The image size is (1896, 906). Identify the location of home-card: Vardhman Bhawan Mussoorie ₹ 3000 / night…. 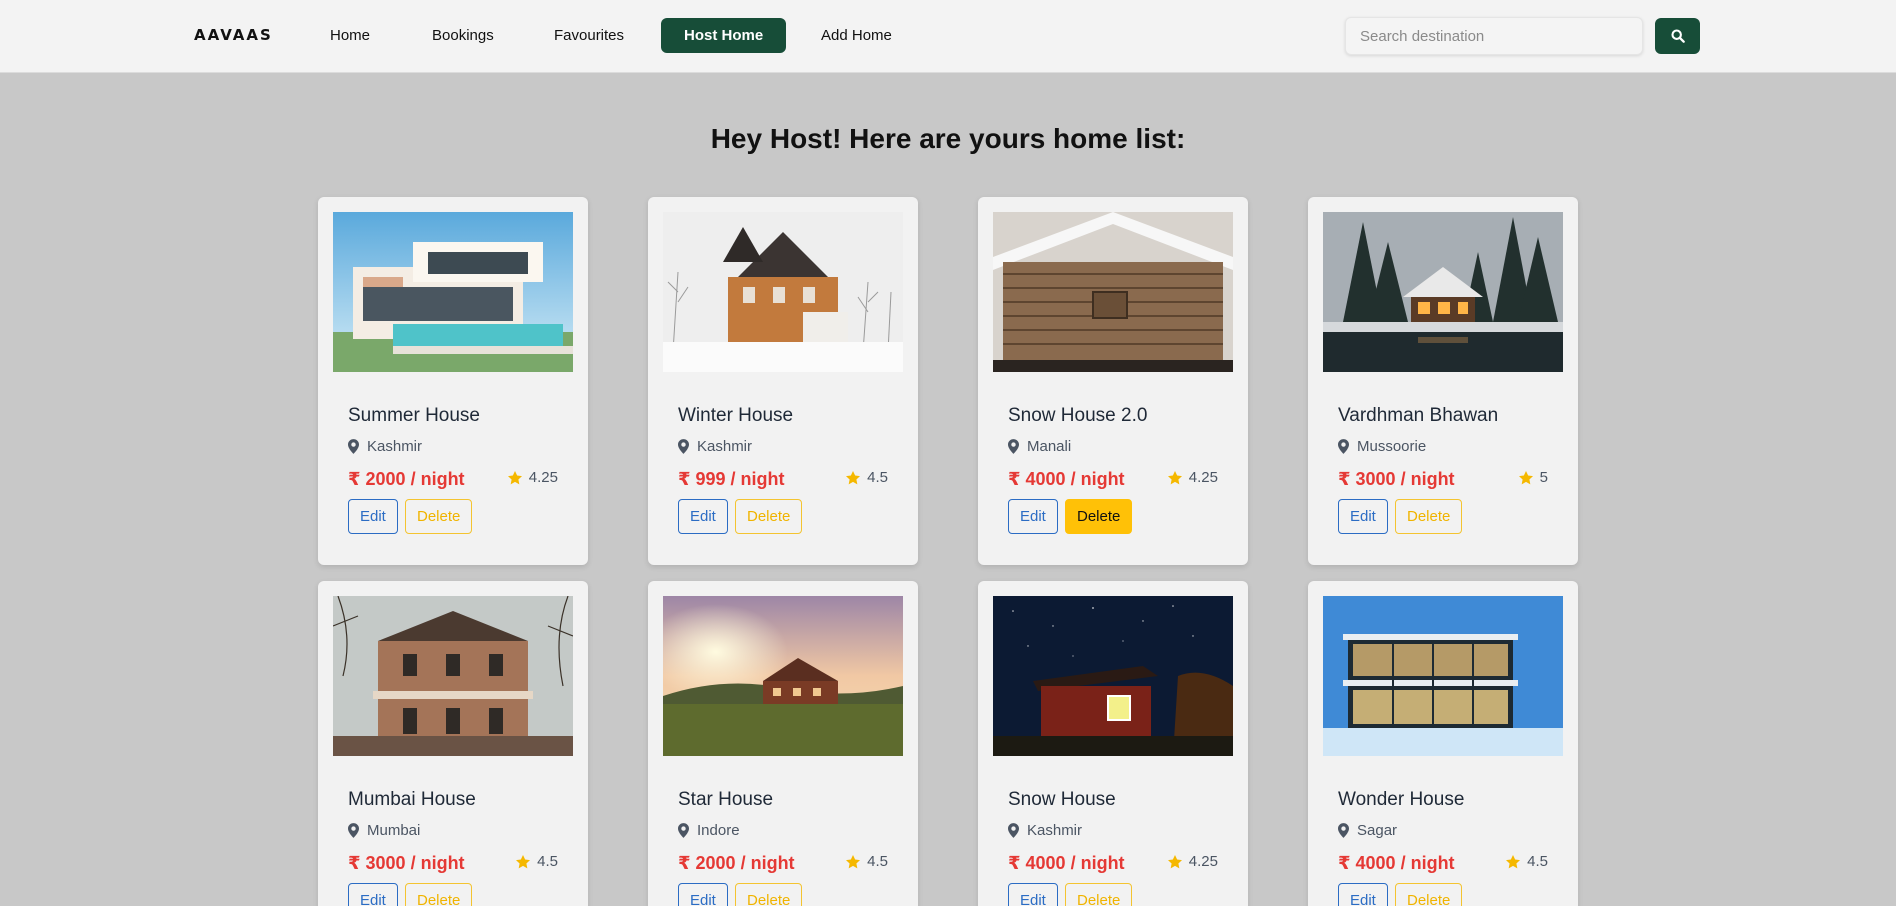
(1443, 381).